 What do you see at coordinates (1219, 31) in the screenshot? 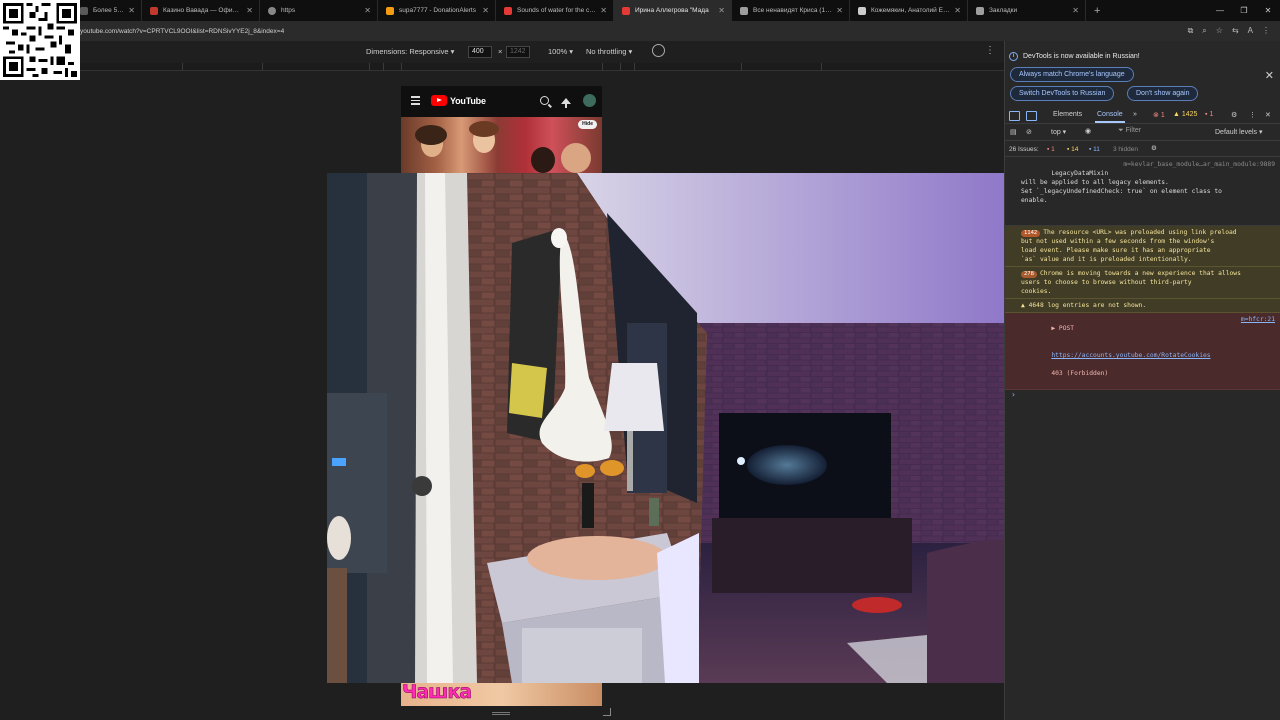
I see `bookmark-star-icon: ☆` at bounding box center [1219, 31].